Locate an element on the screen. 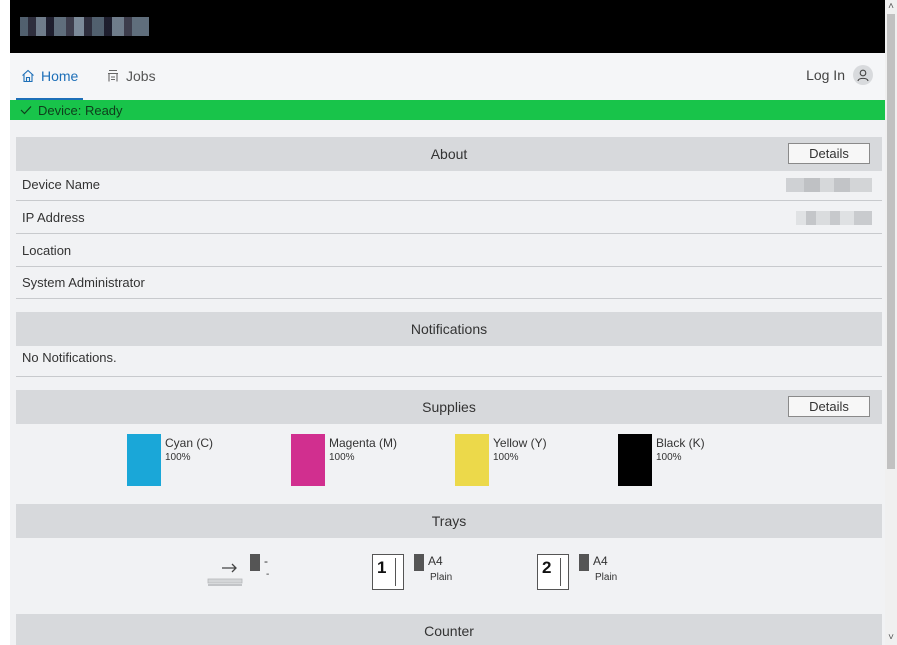  supply-name: Yellow (Y) is located at coordinates (520, 443).